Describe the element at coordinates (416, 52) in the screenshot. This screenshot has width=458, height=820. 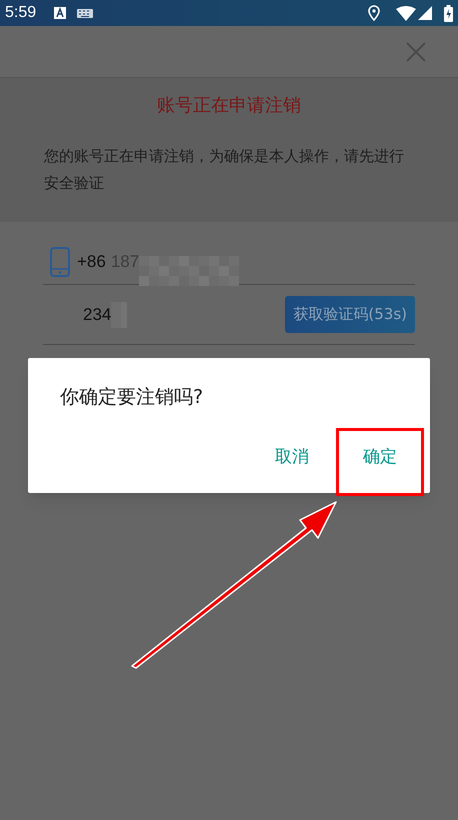
I see `close-icon` at that location.